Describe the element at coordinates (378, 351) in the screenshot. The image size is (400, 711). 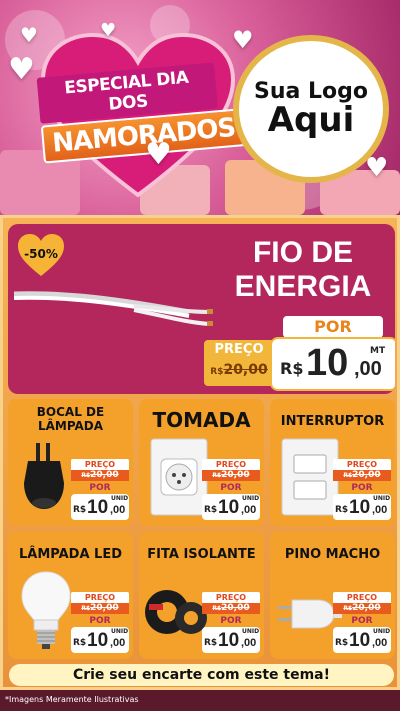
I see `price-unit: MT` at that location.